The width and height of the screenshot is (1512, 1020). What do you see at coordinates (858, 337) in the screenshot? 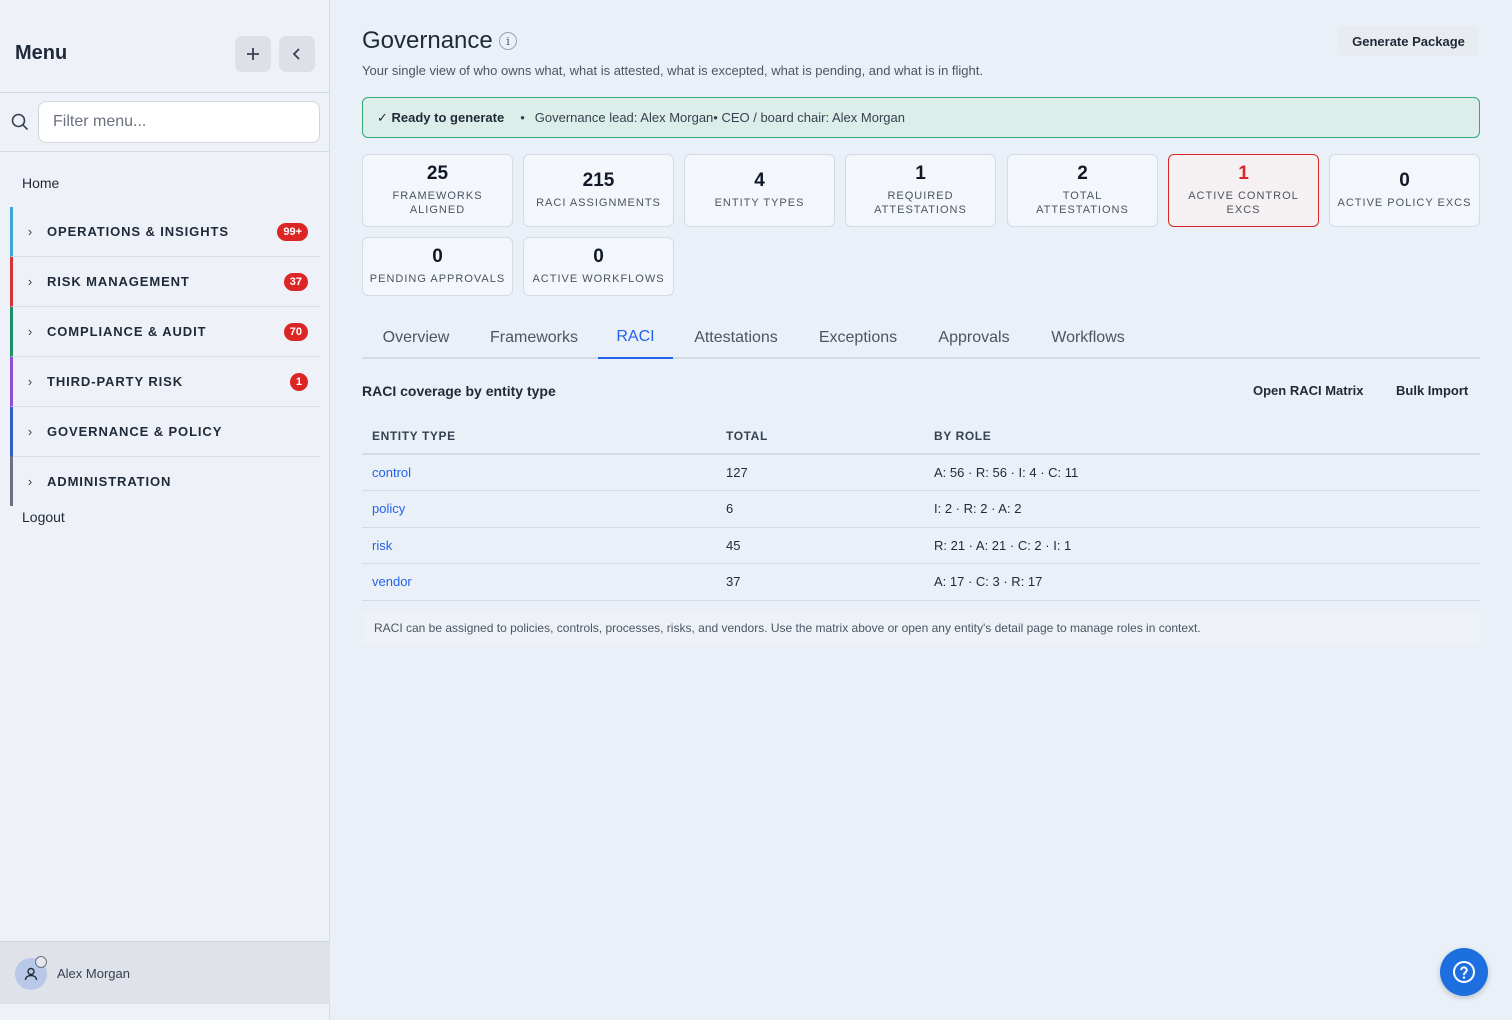
I see `tab-exceptions: Exceptions` at bounding box center [858, 337].